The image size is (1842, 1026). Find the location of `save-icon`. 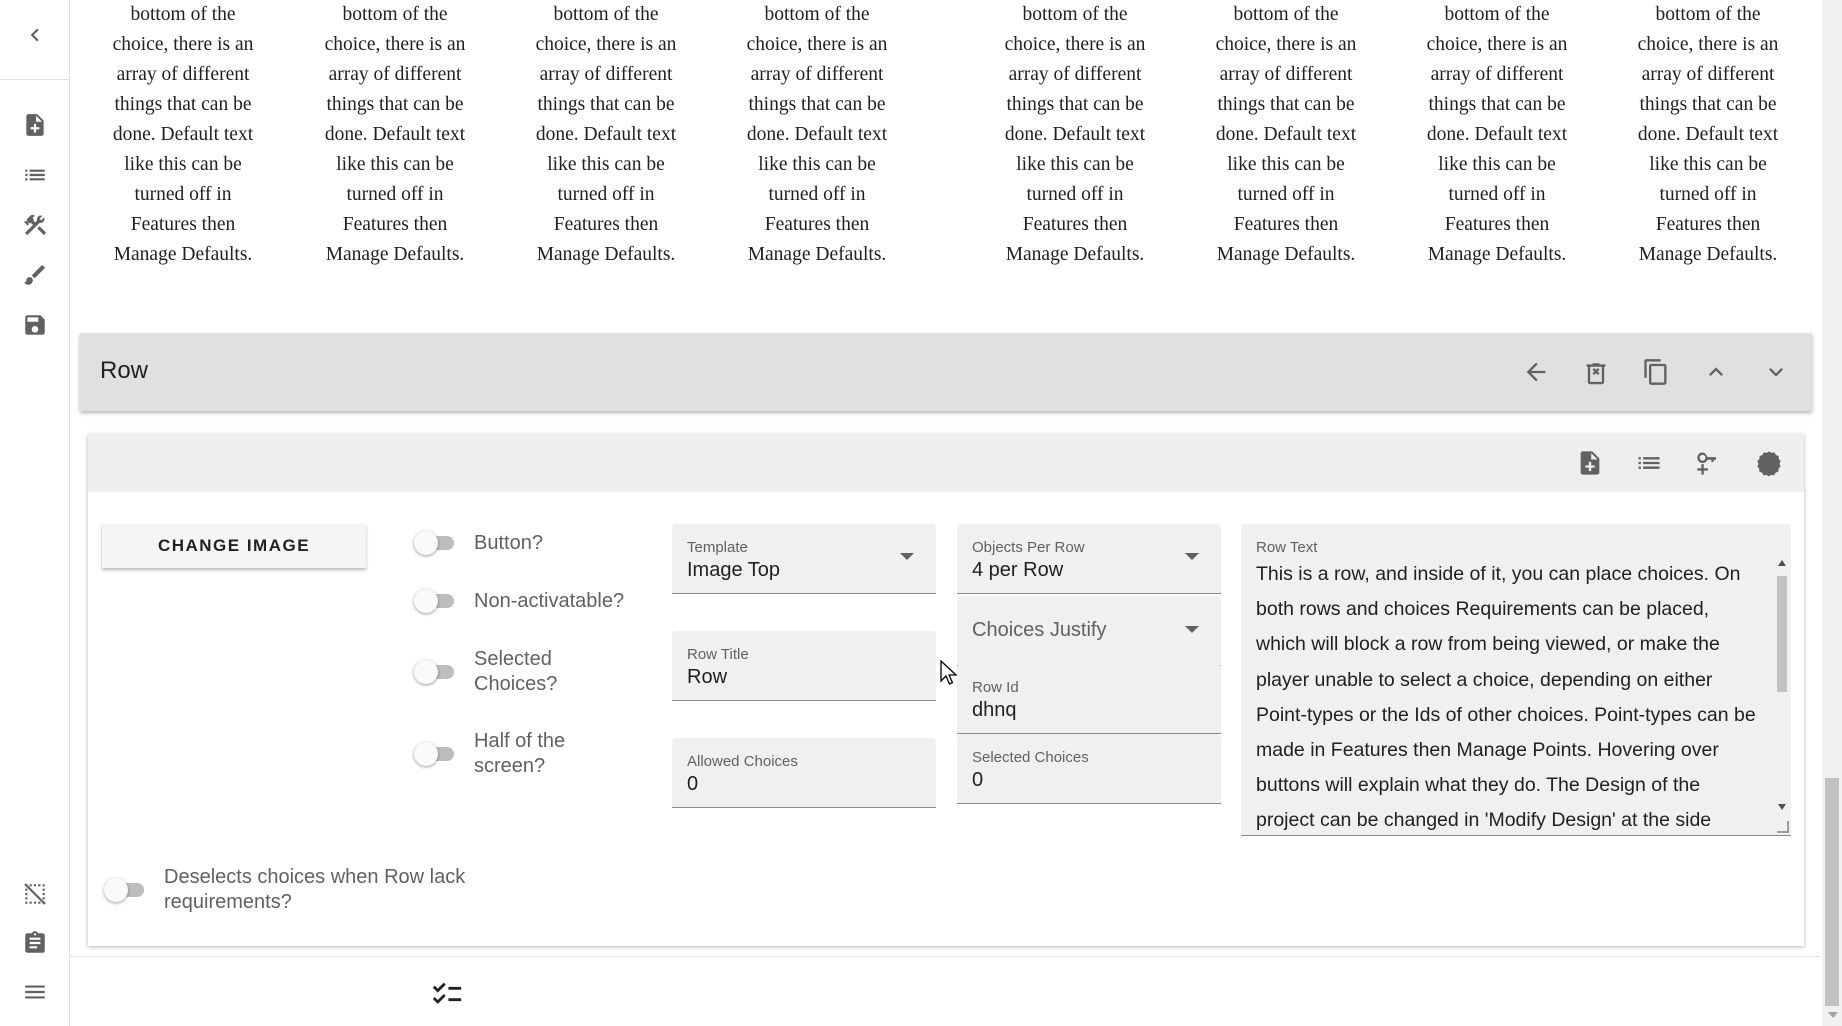

save-icon is located at coordinates (35, 325).